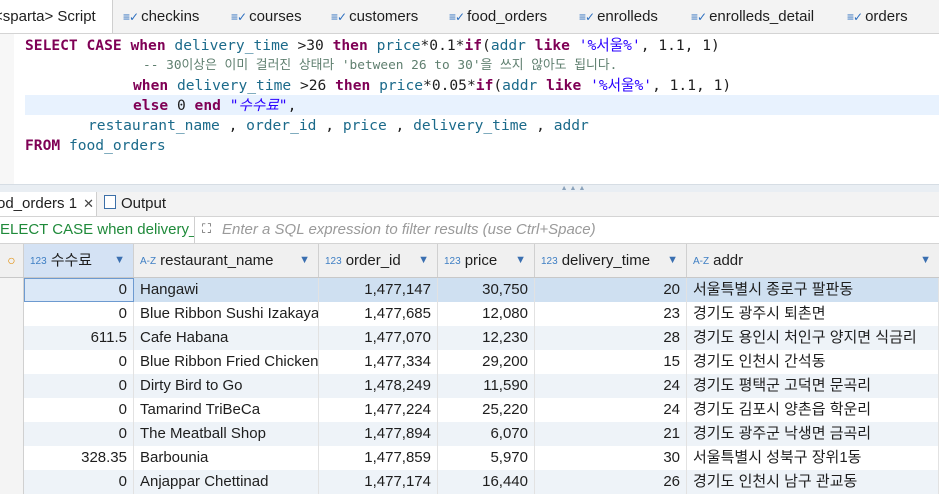 The width and height of the screenshot is (939, 494). What do you see at coordinates (226, 458) in the screenshot?
I see `cell-restaurant-name: Barbounia` at bounding box center [226, 458].